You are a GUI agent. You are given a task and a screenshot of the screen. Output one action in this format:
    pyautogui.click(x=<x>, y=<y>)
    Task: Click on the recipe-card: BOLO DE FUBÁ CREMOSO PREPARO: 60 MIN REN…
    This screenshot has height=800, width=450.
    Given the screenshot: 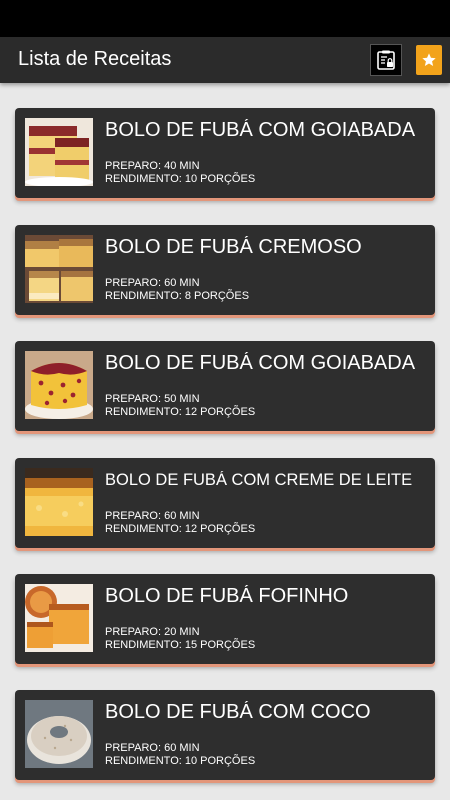 What is the action you would take?
    pyautogui.click(x=225, y=270)
    